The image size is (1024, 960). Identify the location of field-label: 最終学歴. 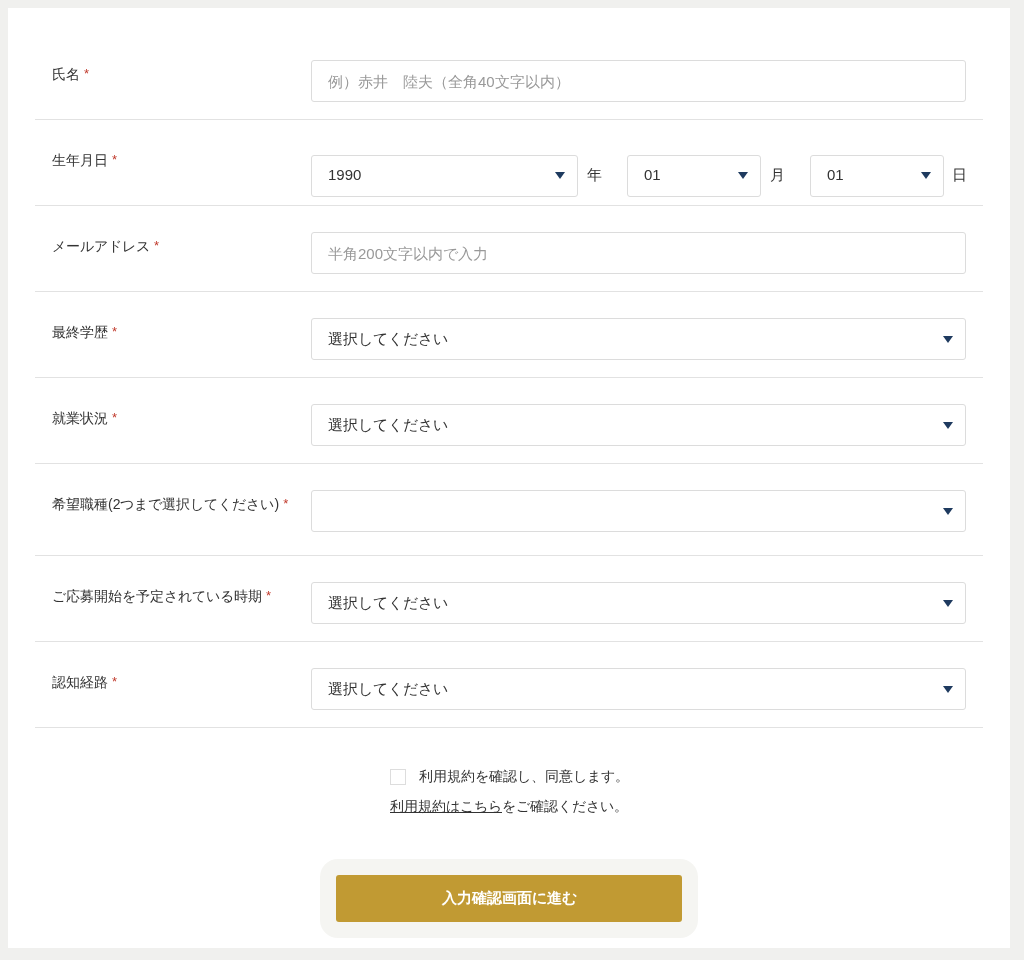
(80, 332).